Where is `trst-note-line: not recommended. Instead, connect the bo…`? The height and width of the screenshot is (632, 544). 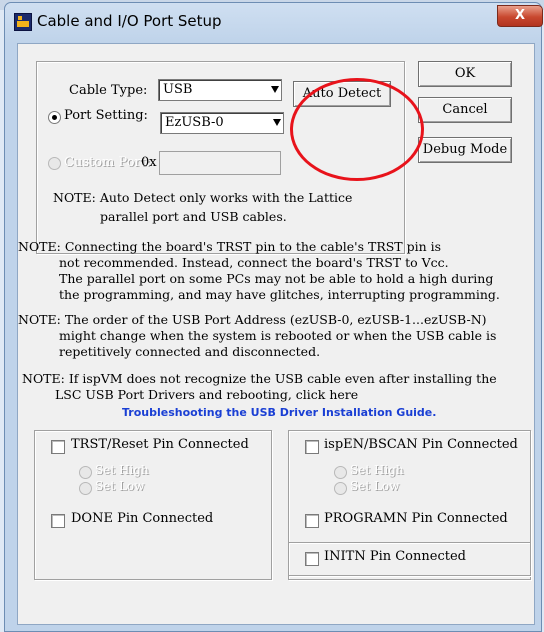
trst-note-line: not recommended. Instead, connect the bo… is located at coordinates (254, 262).